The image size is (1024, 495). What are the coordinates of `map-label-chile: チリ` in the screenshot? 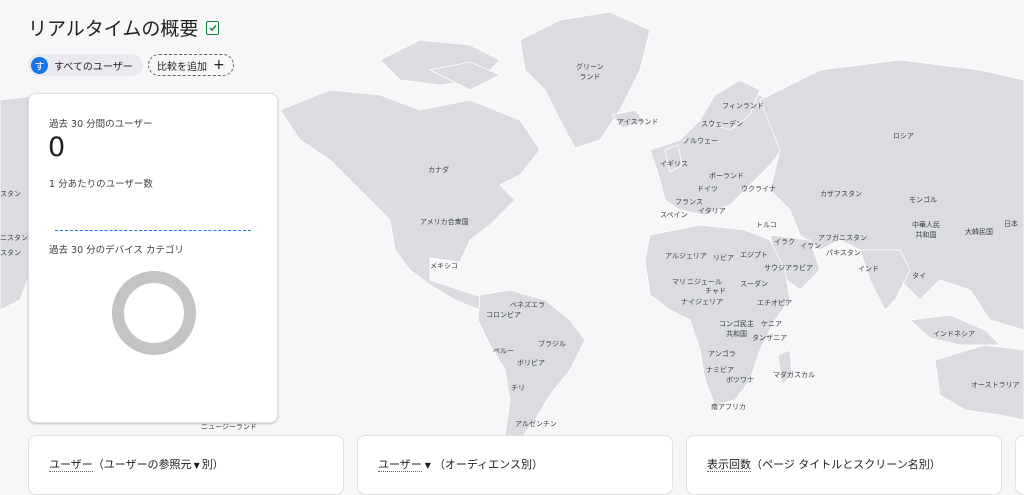 It's located at (518, 388).